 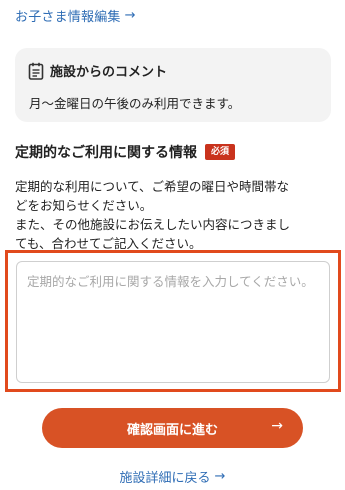 I want to click on facility-comment-card: 施設からのコメント 月〜金曜日の午後のみ利用できます。, so click(x=173, y=85).